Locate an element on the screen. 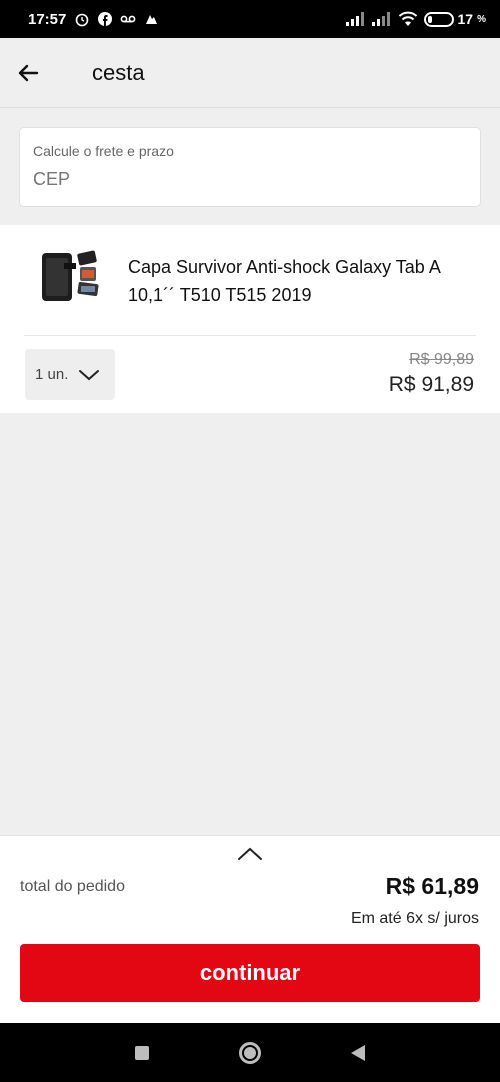 This screenshot has height=1082, width=500. voicemail-icon is located at coordinates (128, 19).